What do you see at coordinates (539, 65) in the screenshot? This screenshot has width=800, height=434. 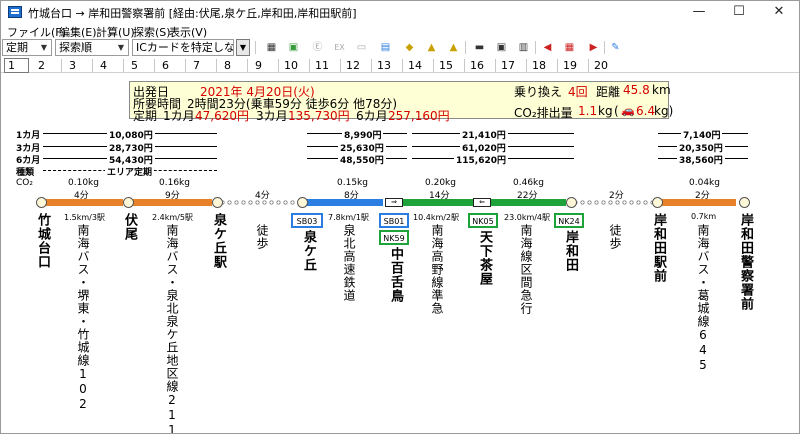 I see `tab-route-18: 18` at bounding box center [539, 65].